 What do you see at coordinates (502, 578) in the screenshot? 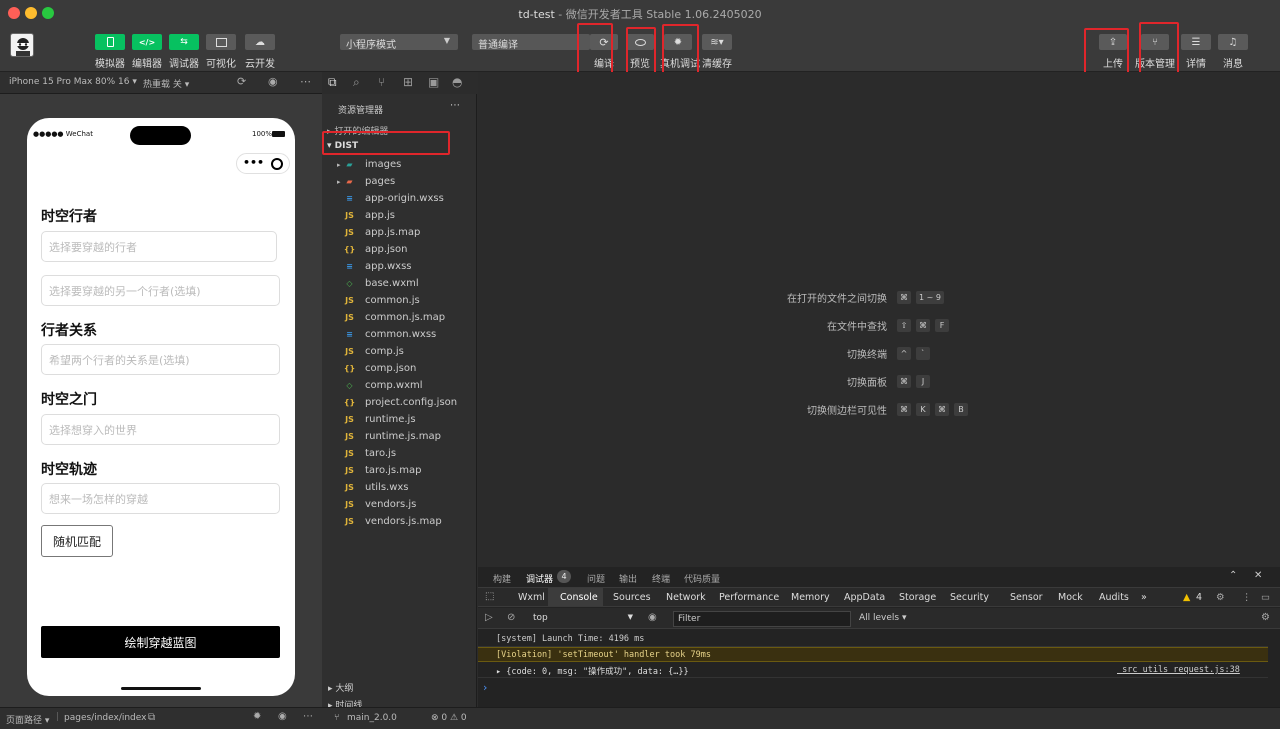
I see `tab-build: 构建` at bounding box center [502, 578].